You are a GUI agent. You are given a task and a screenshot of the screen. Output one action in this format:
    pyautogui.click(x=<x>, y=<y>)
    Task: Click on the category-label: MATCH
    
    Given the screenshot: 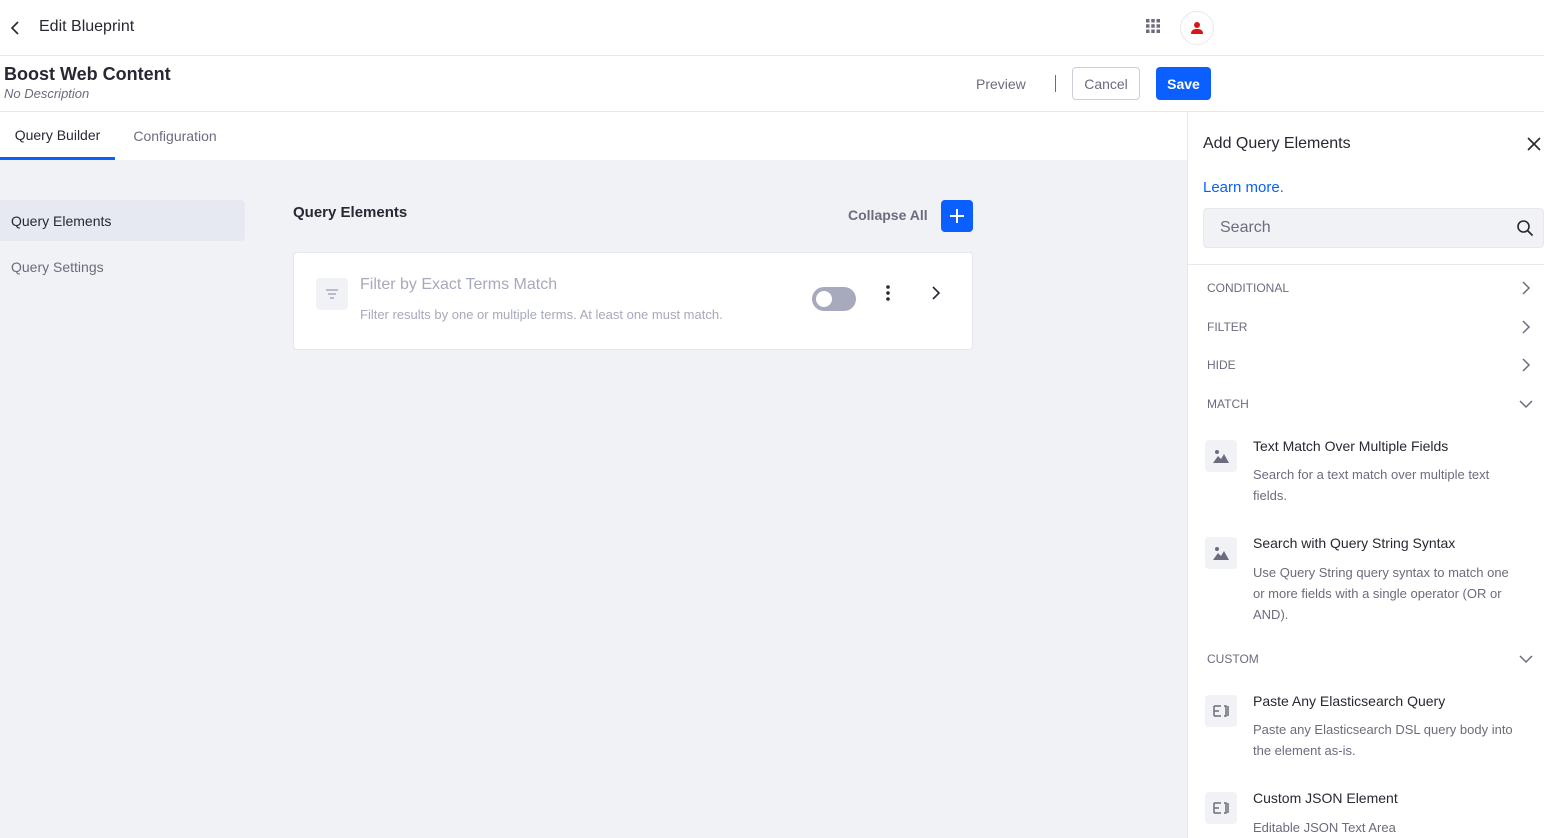 What is the action you would take?
    pyautogui.click(x=1228, y=404)
    